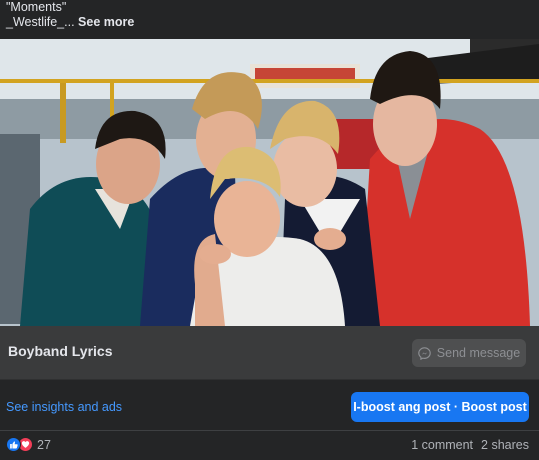  Describe the element at coordinates (424, 353) in the screenshot. I see `messenger-icon` at that location.